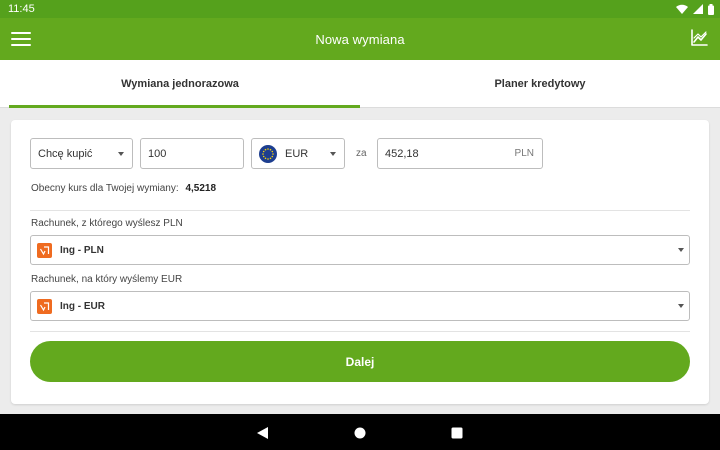  I want to click on status-bar: 11:45, so click(360, 9).